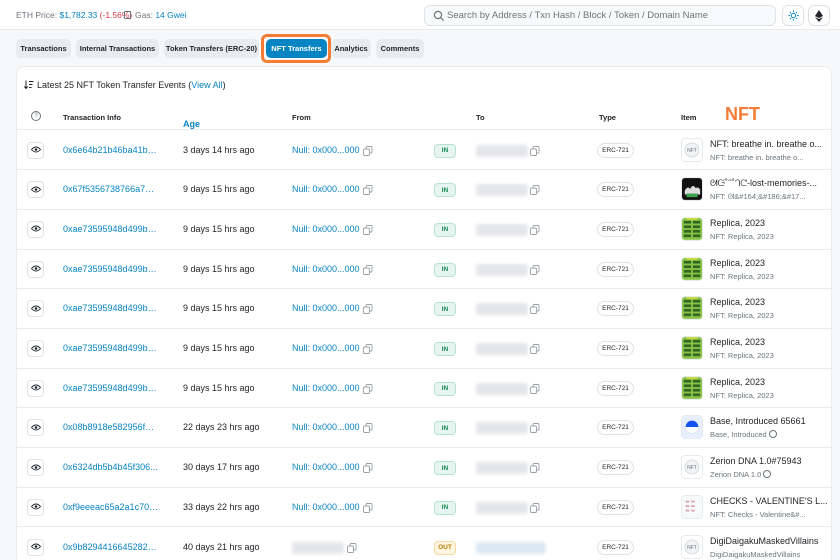 This screenshot has height=560, width=840. What do you see at coordinates (351, 48) in the screenshot?
I see `tab-analytics: Analytics` at bounding box center [351, 48].